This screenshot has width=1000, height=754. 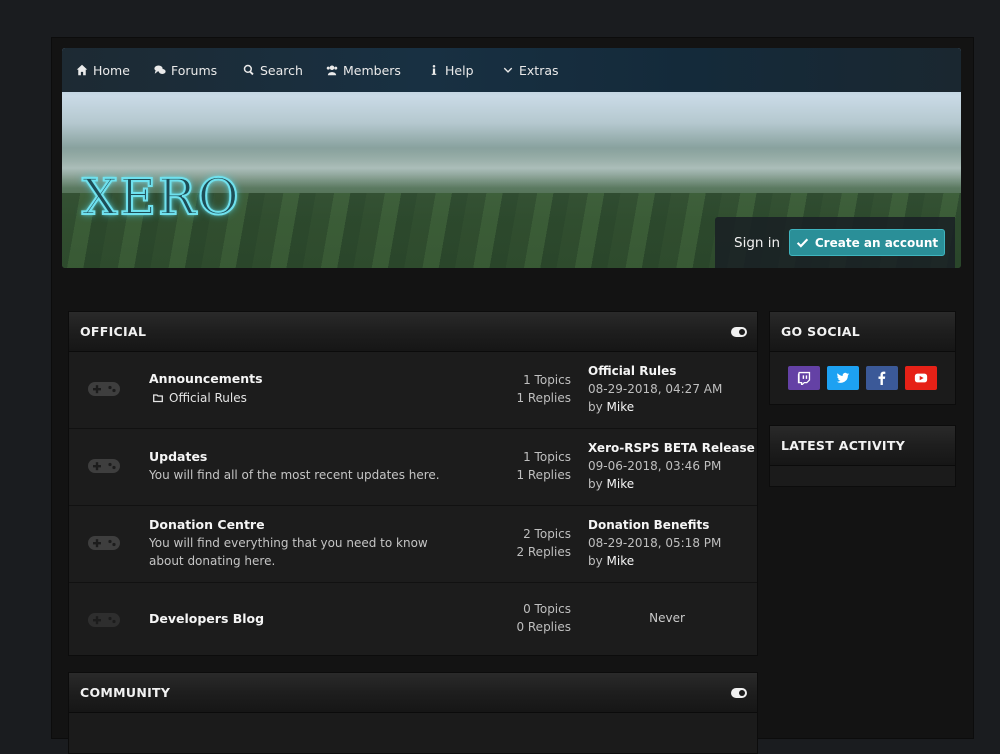 I want to click on facebook-link, so click(x=882, y=378).